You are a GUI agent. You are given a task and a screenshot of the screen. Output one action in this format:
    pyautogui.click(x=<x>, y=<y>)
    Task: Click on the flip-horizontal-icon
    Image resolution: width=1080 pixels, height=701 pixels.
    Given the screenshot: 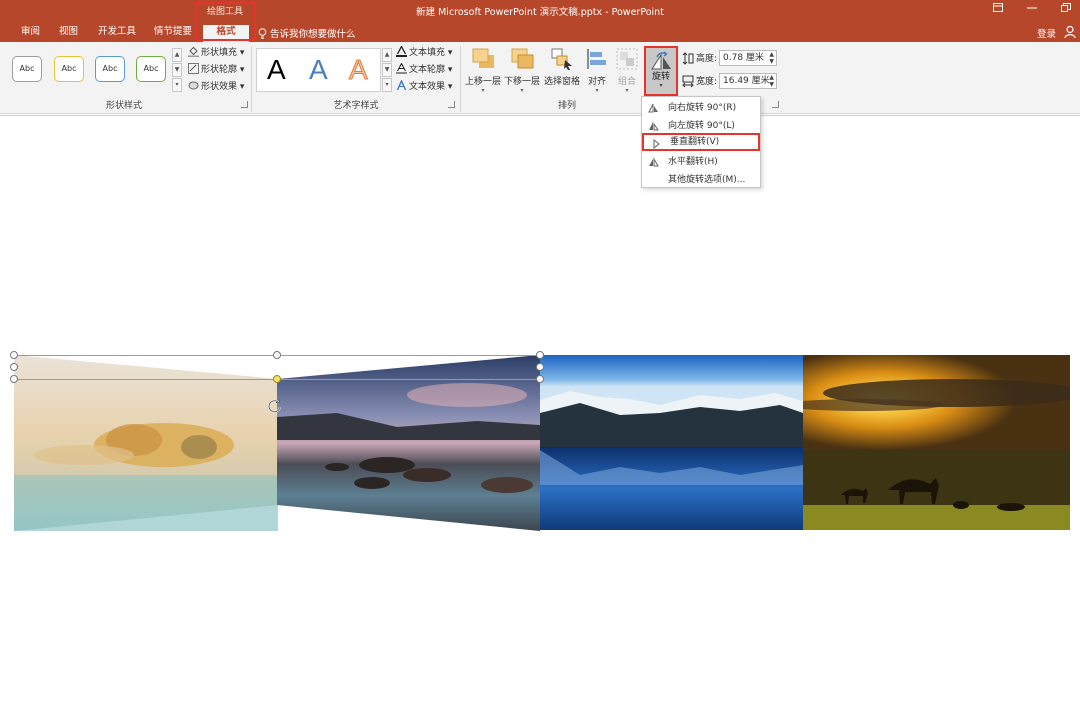 What is the action you would take?
    pyautogui.click(x=654, y=162)
    